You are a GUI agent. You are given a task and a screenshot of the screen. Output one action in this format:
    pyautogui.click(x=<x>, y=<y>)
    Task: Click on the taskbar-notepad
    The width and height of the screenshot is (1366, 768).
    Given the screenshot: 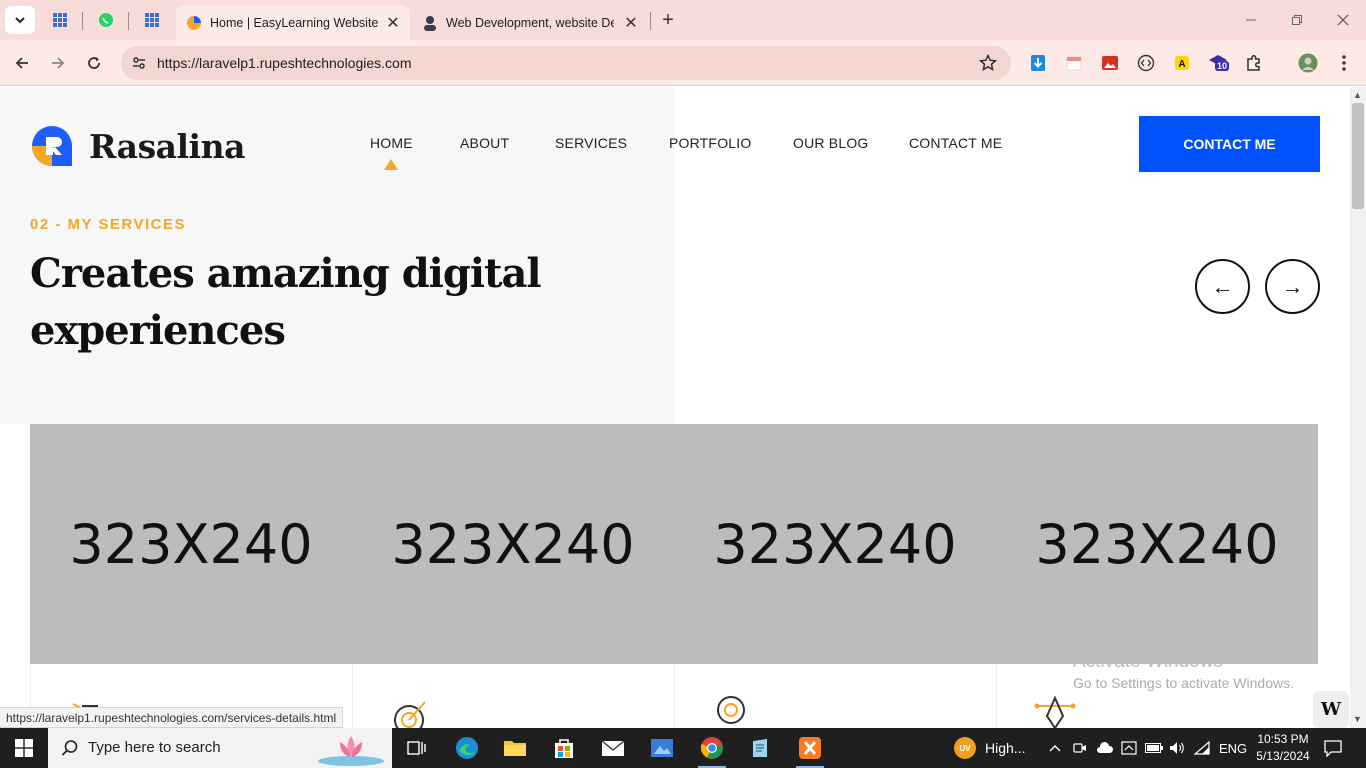 What is the action you would take?
    pyautogui.click(x=760, y=748)
    